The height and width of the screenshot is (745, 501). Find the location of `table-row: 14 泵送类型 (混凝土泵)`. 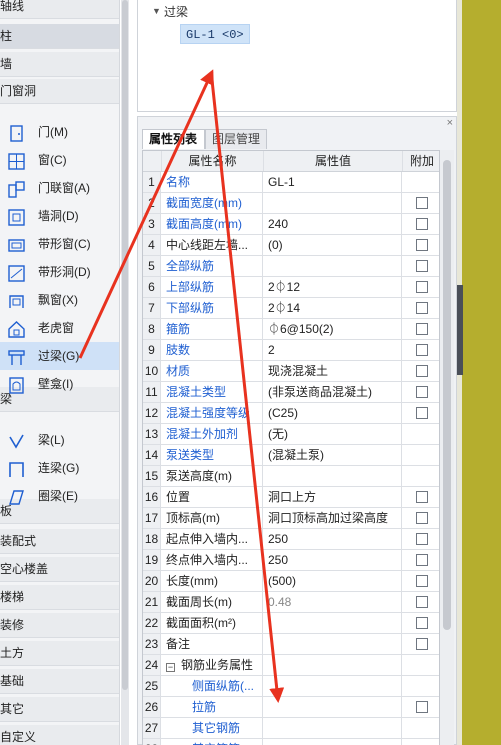

table-row: 14 泵送类型 (混凝土泵) is located at coordinates (291, 455).